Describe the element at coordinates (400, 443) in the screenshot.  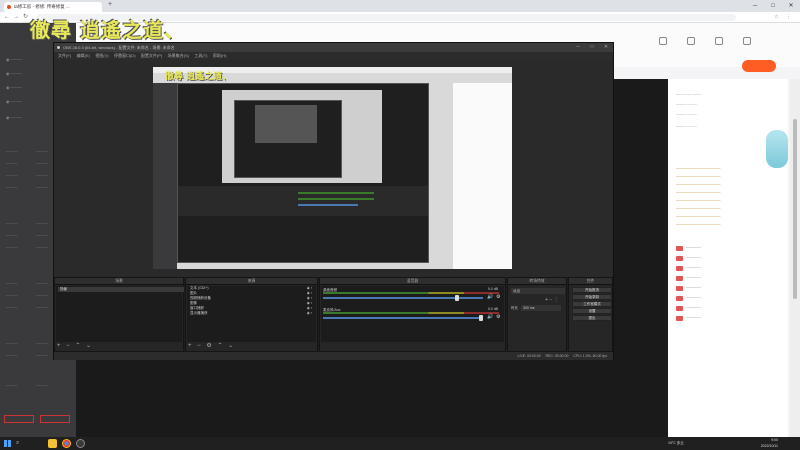
I see `windows-taskbar: ⌕ 19°C 多云 9:00 2022/10/11` at that location.